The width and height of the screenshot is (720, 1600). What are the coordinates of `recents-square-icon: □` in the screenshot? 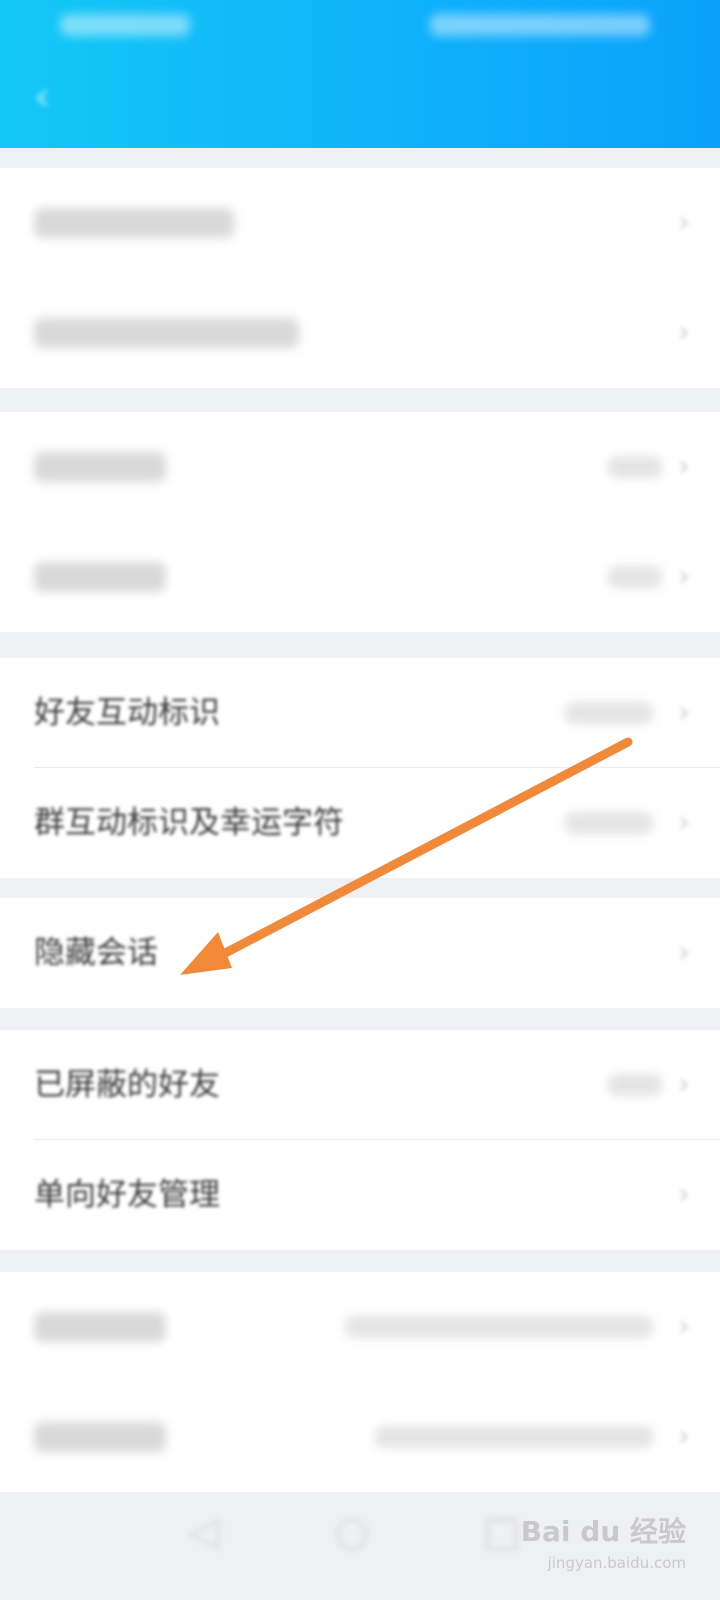 It's located at (502, 1532).